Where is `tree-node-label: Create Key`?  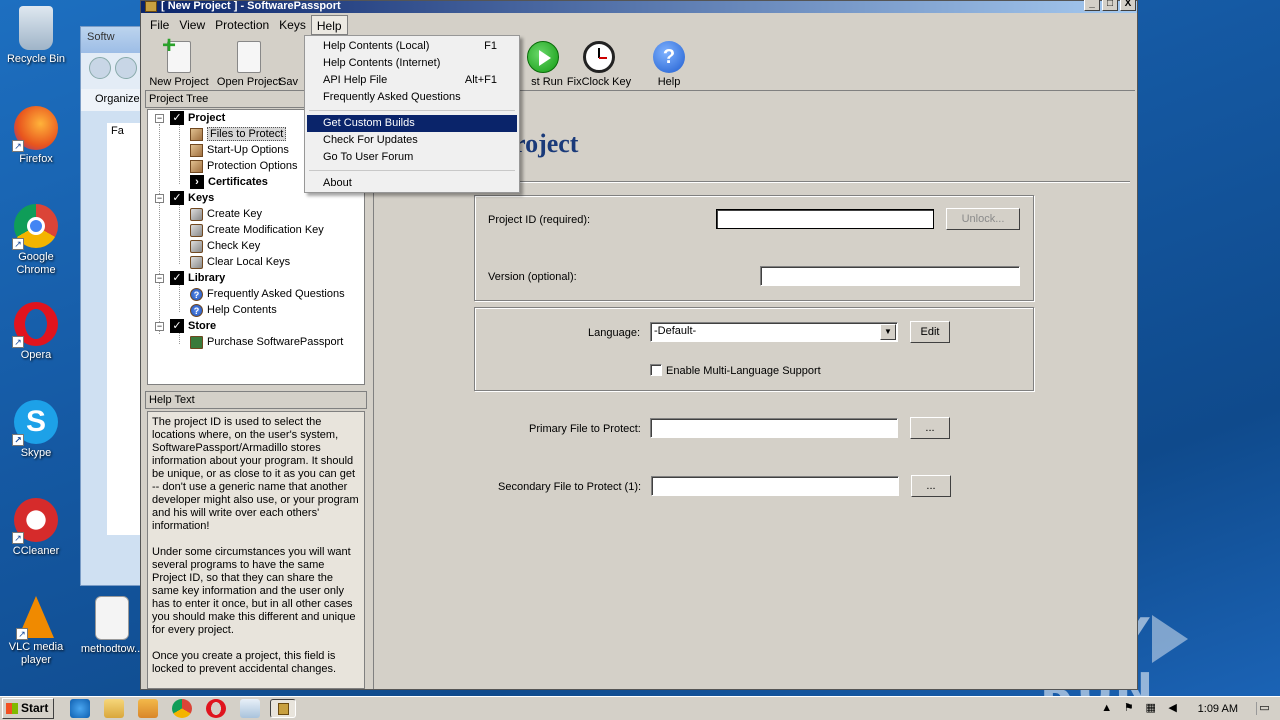 tree-node-label: Create Key is located at coordinates (235, 214).